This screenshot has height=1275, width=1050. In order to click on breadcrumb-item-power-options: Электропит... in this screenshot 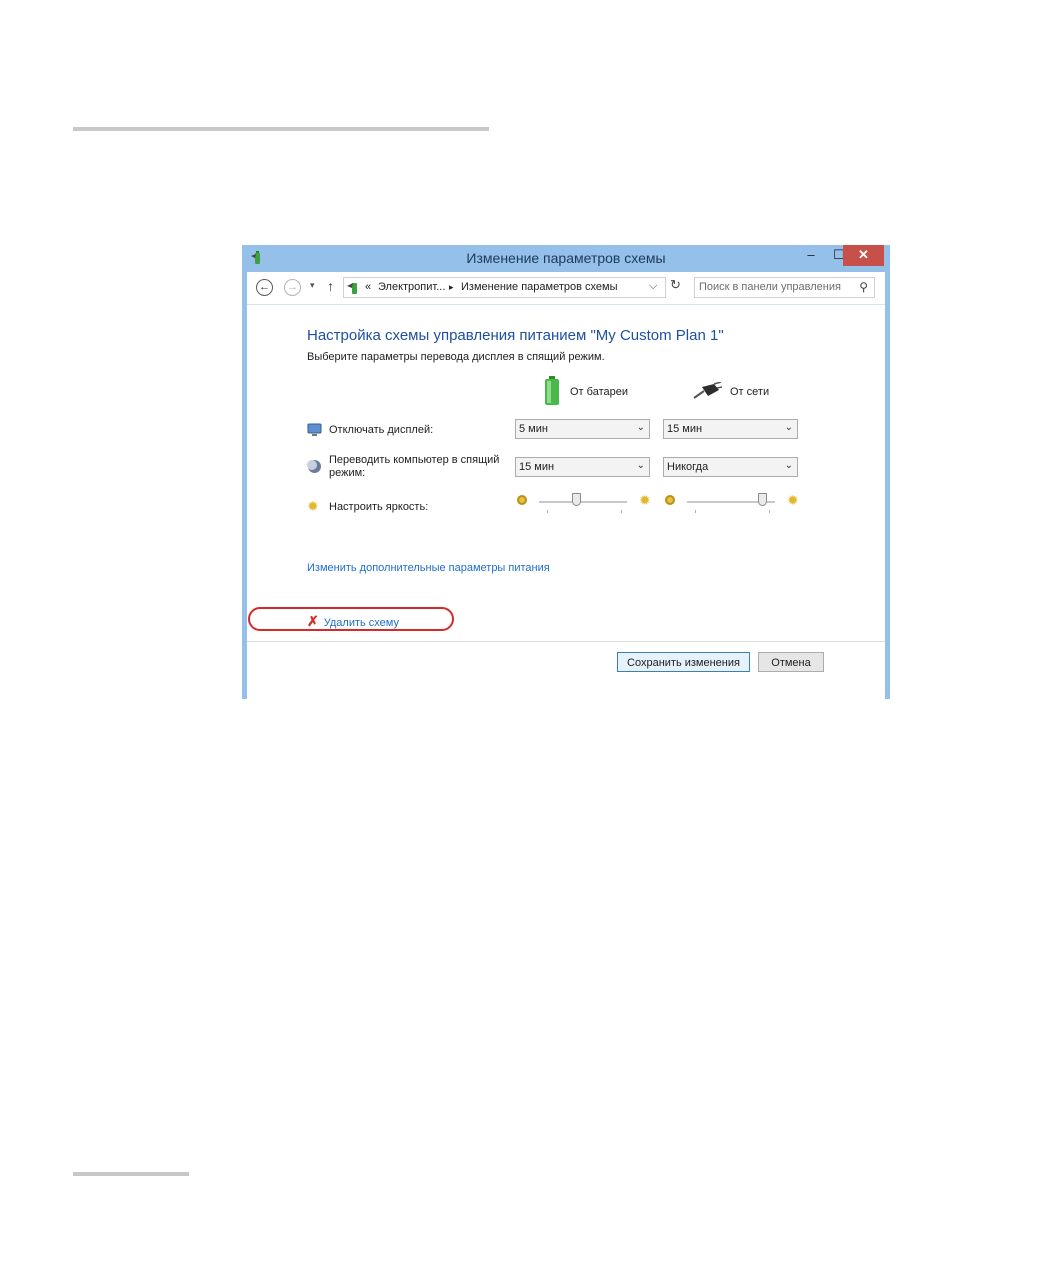, I will do `click(411, 287)`.